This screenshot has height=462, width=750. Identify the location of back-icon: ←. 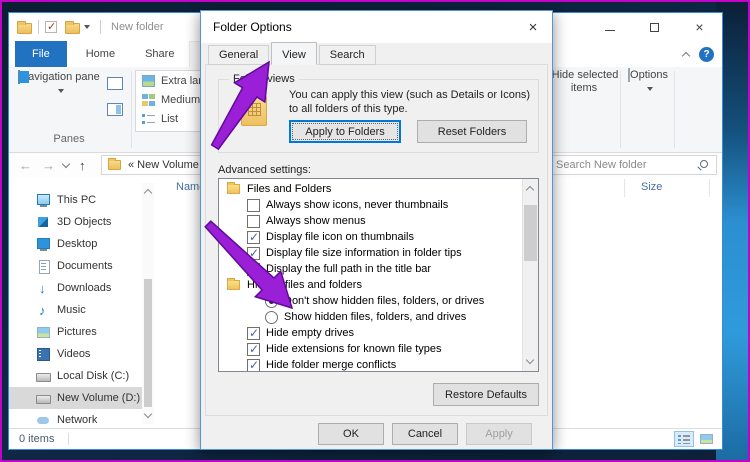
(25, 165).